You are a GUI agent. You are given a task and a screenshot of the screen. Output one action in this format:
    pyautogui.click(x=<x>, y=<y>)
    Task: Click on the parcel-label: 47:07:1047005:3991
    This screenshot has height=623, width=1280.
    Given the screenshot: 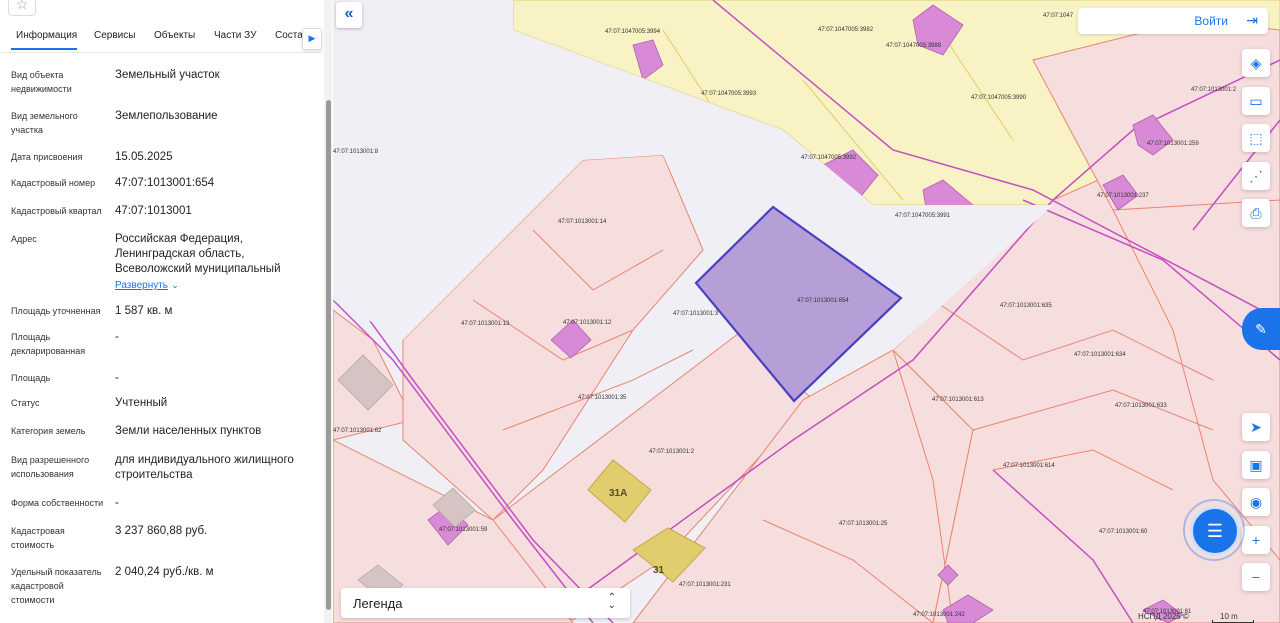 What is the action you would take?
    pyautogui.click(x=923, y=216)
    